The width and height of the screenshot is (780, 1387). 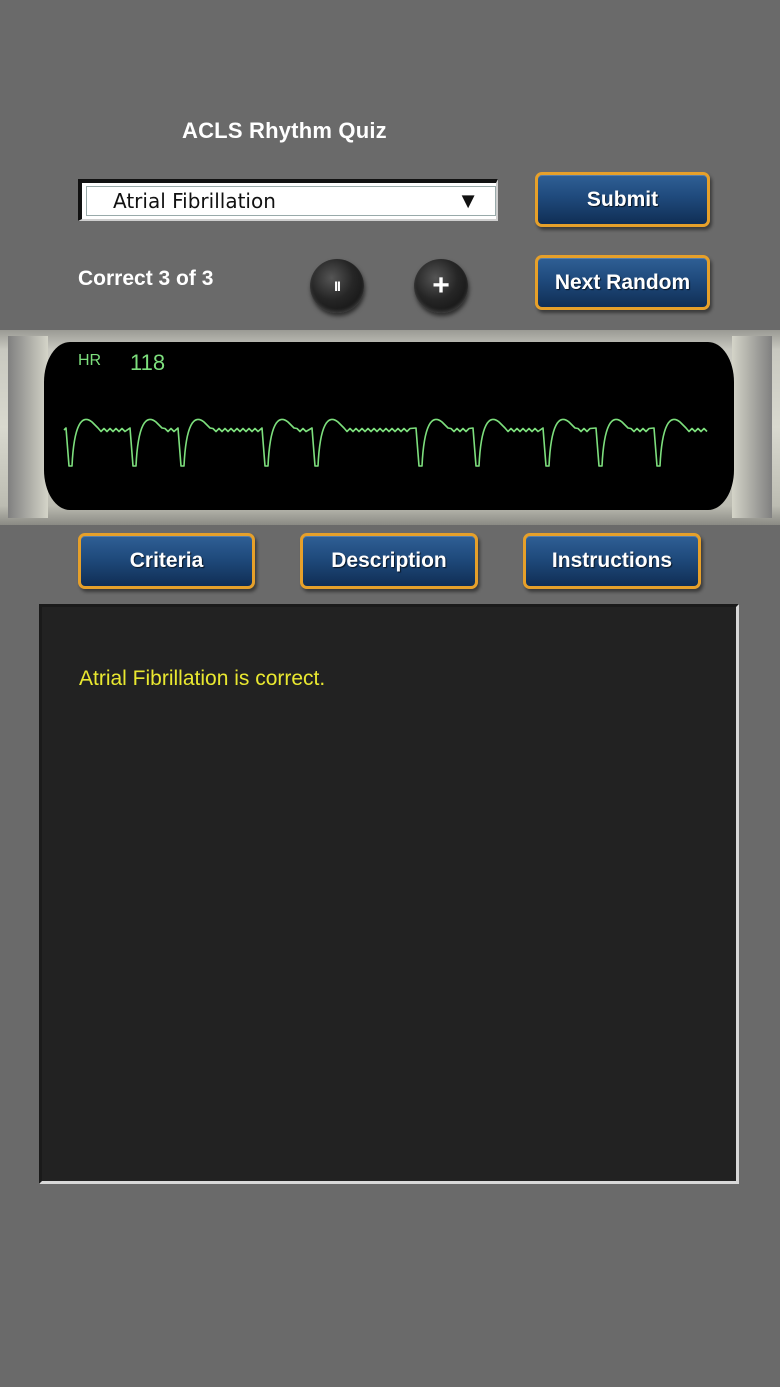 I want to click on criteria-button: Criteria, so click(x=166, y=561).